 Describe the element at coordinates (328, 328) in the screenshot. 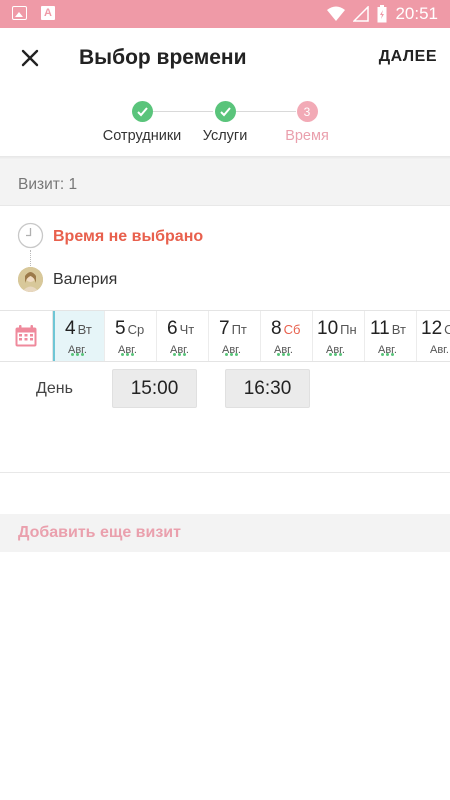

I see `day-number: 10` at that location.